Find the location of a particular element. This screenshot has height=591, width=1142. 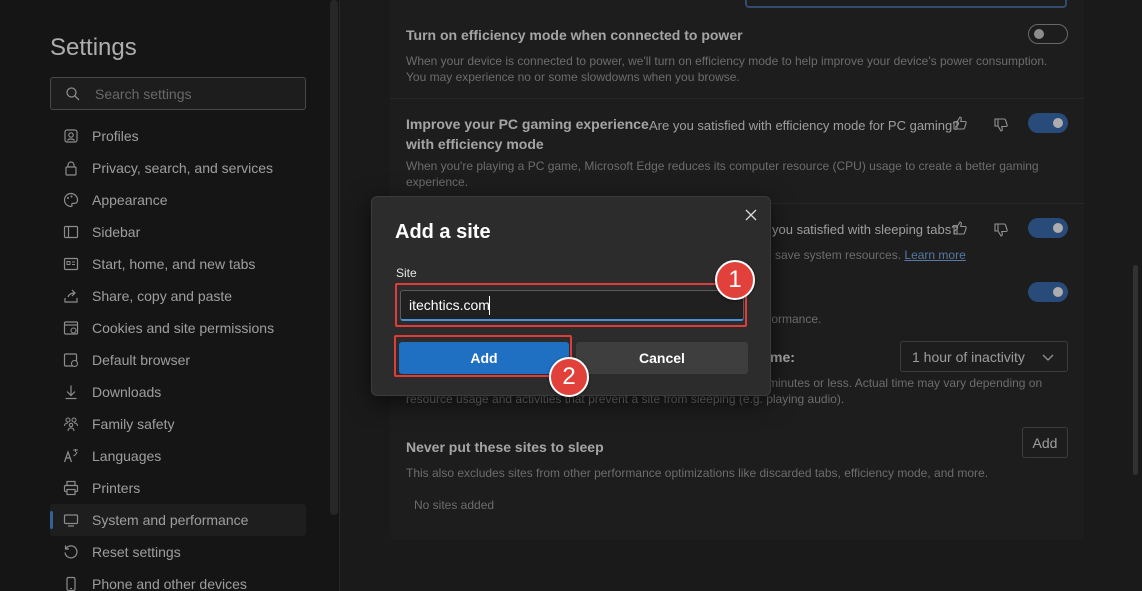

highlight-box-site is located at coordinates (571, 305).